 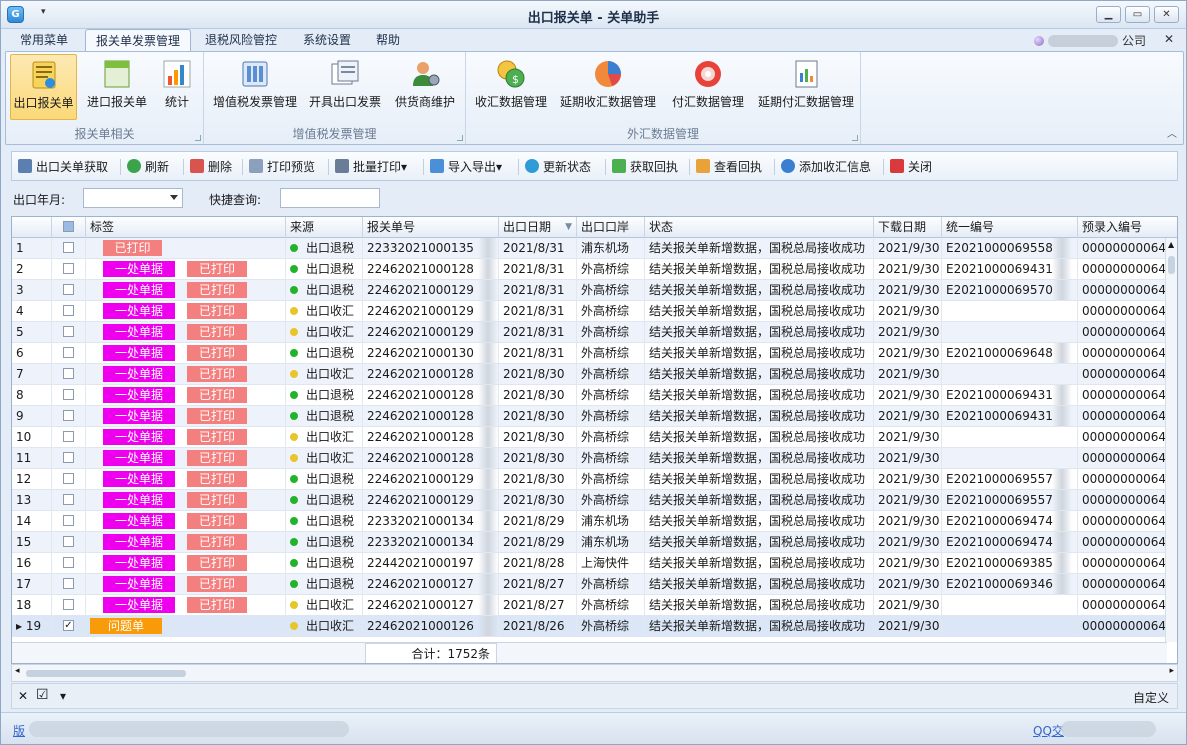 I want to click on issue-export-invoice-button: 开具出口发票, so click(x=345, y=87).